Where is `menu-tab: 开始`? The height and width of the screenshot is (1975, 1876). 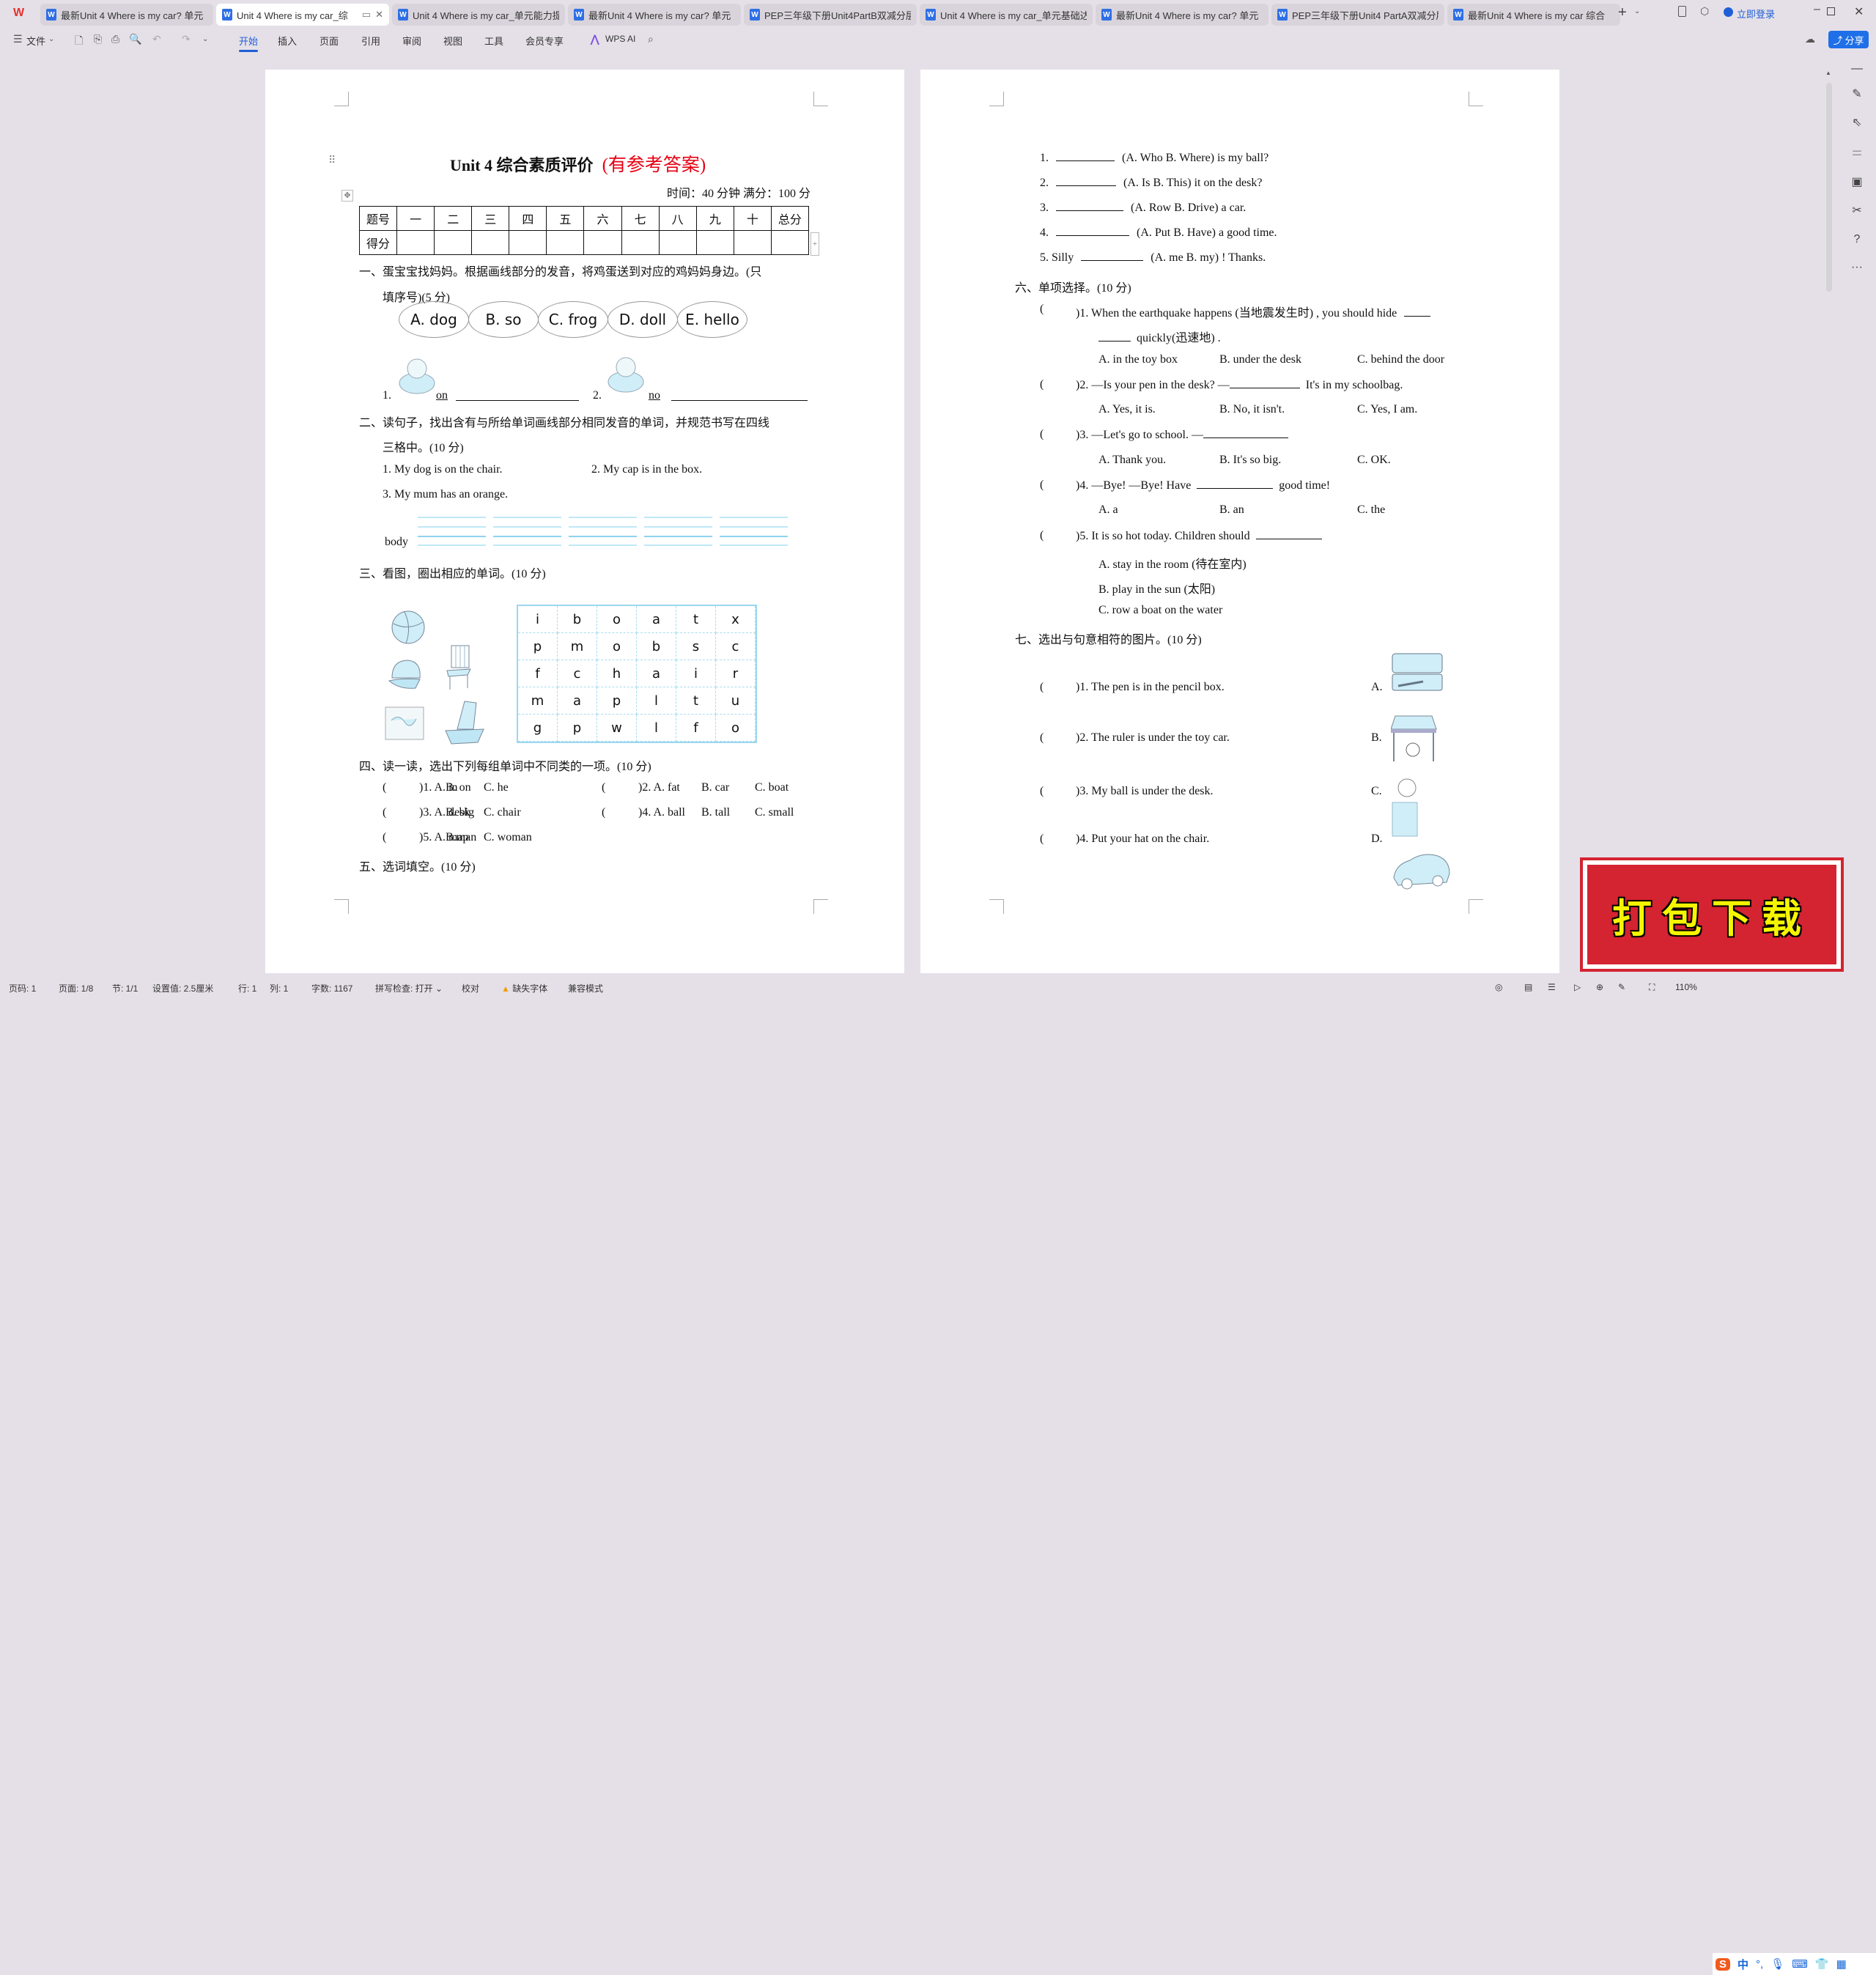
menu-tab: 开始 is located at coordinates (249, 43).